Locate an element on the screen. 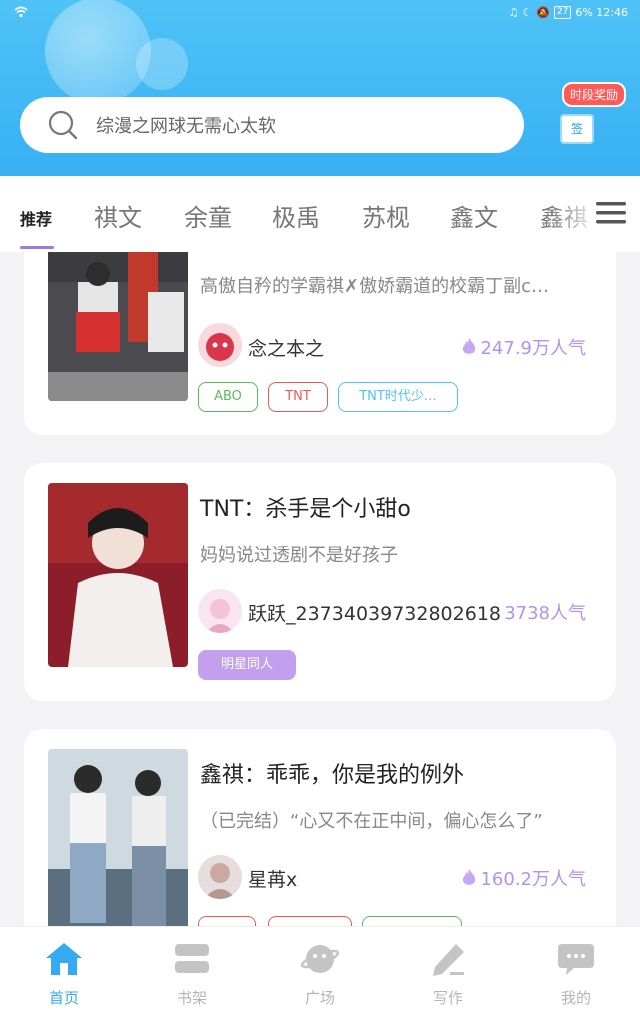 The height and width of the screenshot is (1024, 640). decor-bubble-small is located at coordinates (162, 64).